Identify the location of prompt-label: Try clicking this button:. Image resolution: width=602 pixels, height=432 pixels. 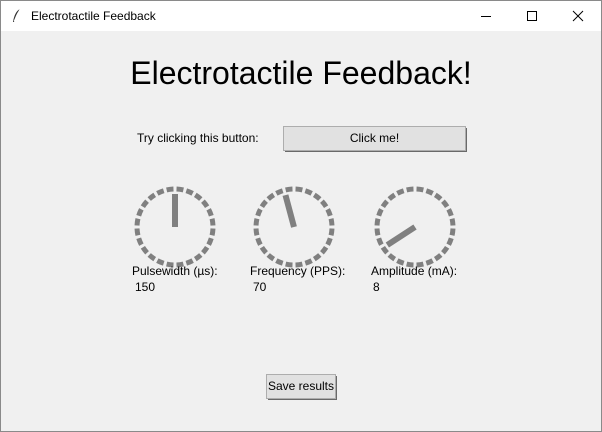
(198, 138).